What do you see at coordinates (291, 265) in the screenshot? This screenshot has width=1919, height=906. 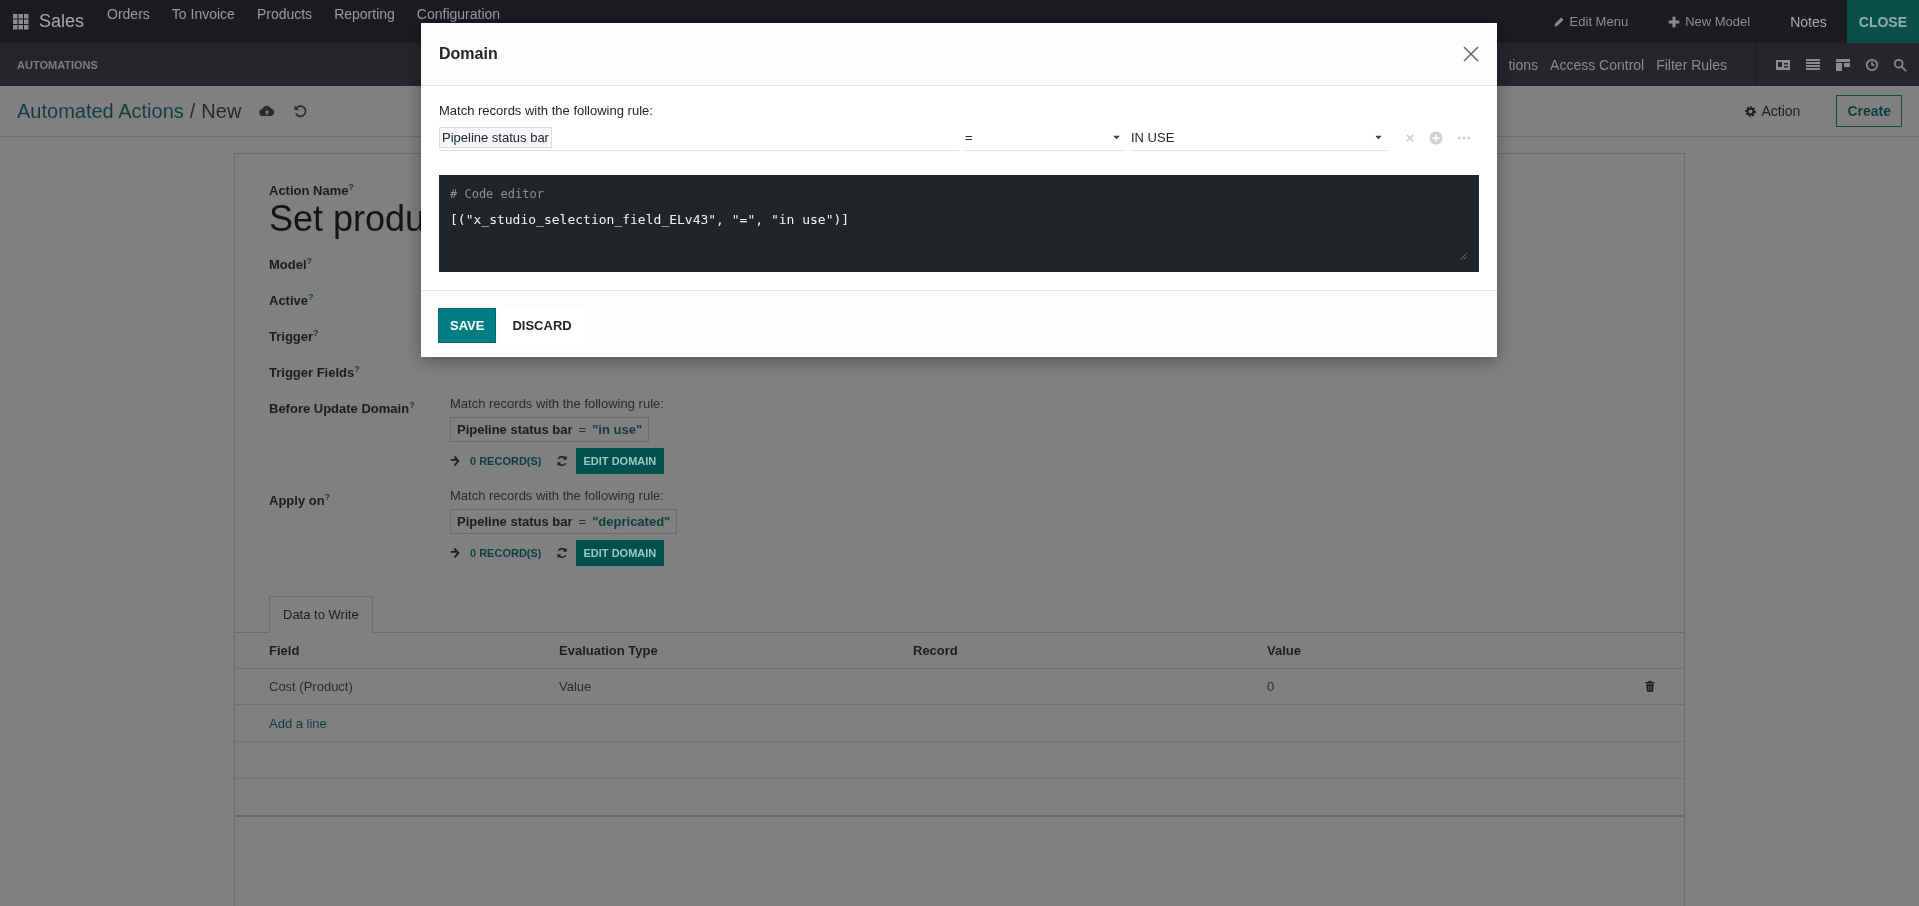 I see `field-label: Model$^{?}$` at bounding box center [291, 265].